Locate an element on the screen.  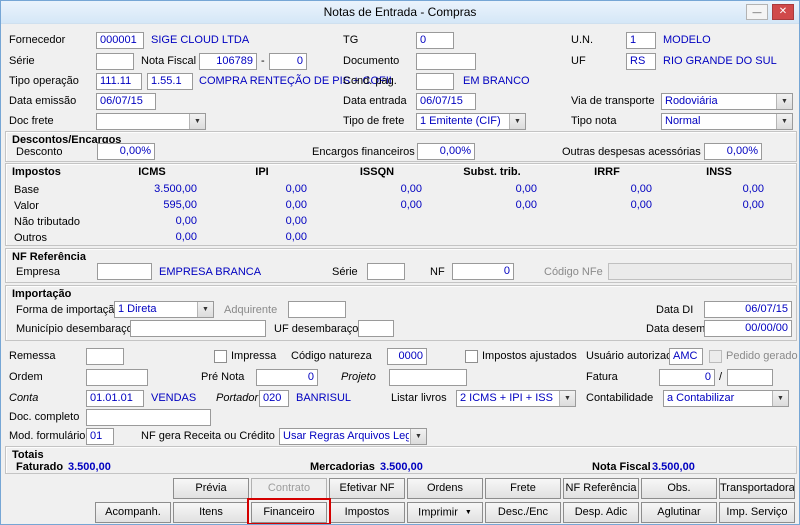
empresa-name-text: EMPRESA BRANCA is located at coordinates (210, 272).